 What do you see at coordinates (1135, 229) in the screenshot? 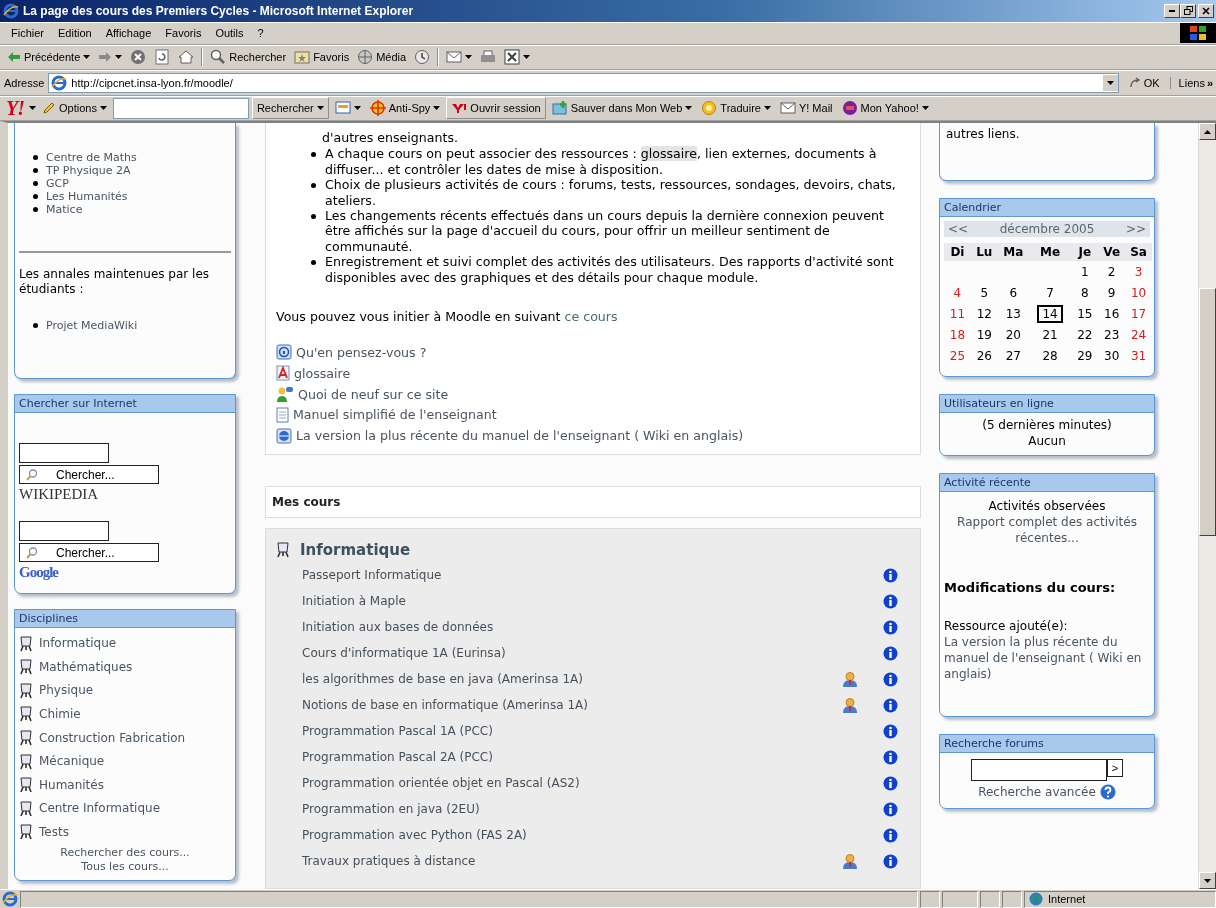
I see `next-month-link: >>` at bounding box center [1135, 229].